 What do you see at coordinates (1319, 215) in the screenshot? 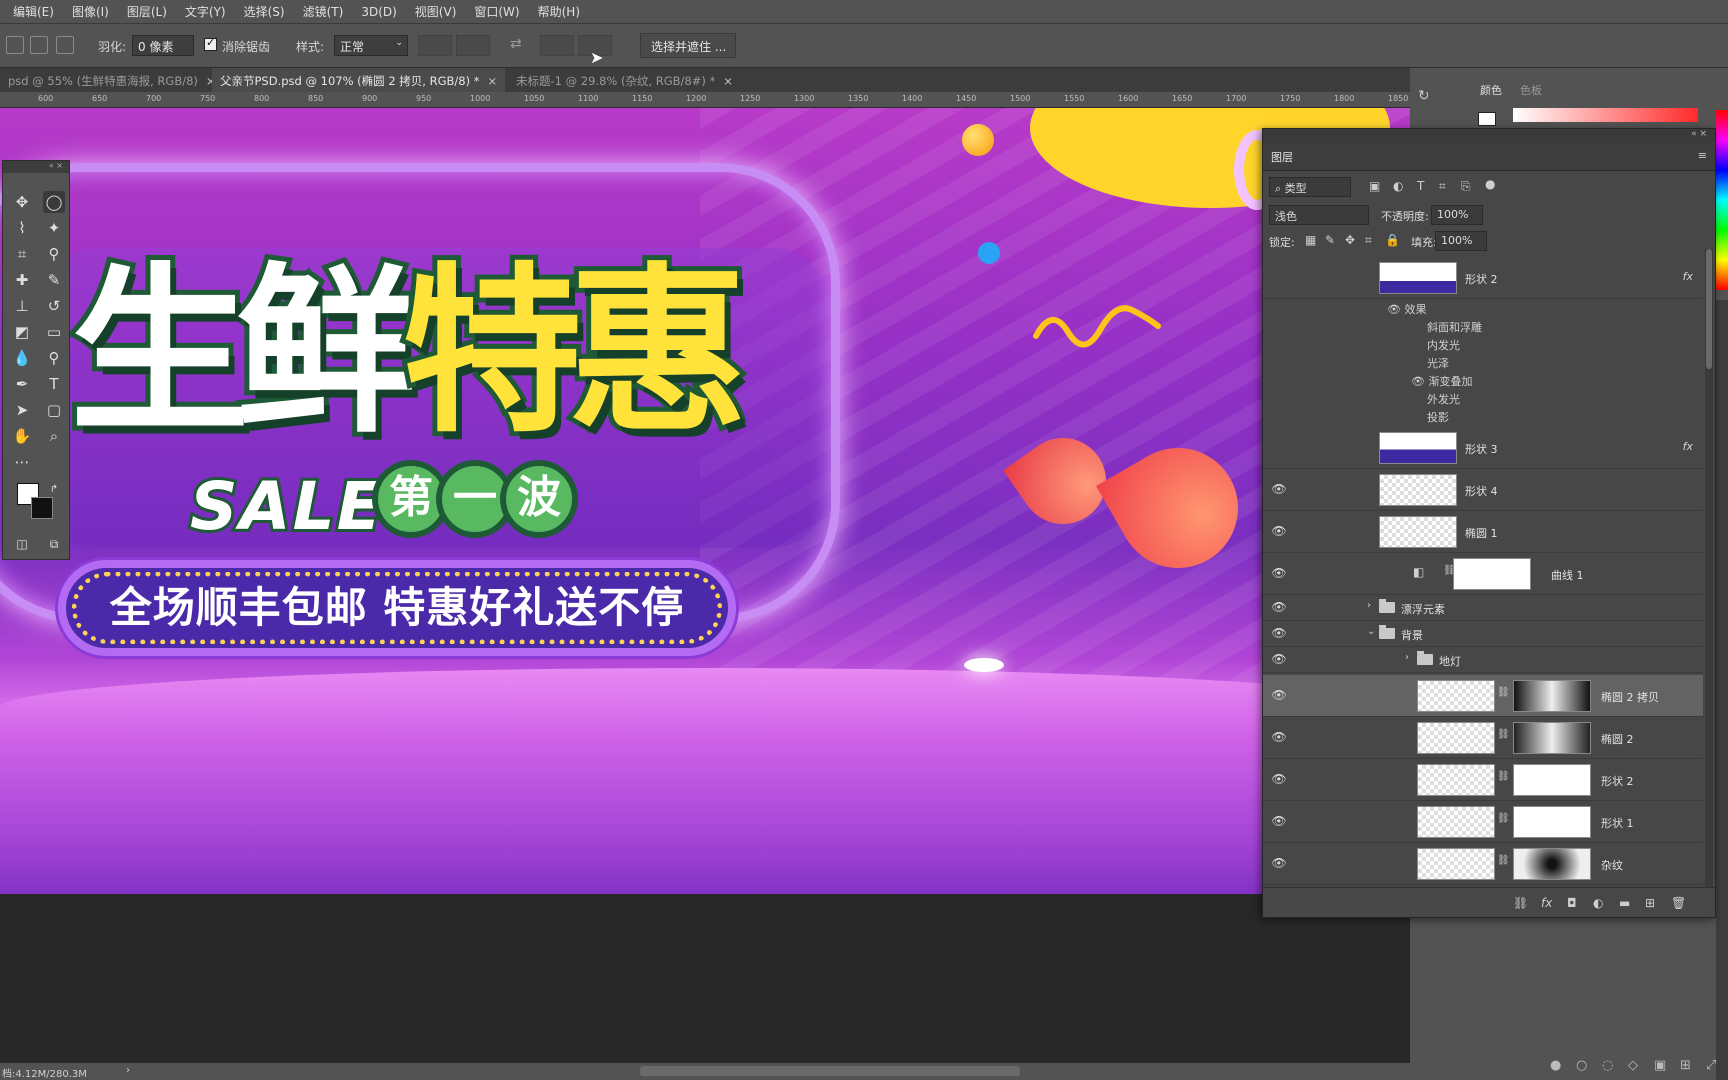
I see `blend-mode-select: 浅色` at bounding box center [1319, 215].